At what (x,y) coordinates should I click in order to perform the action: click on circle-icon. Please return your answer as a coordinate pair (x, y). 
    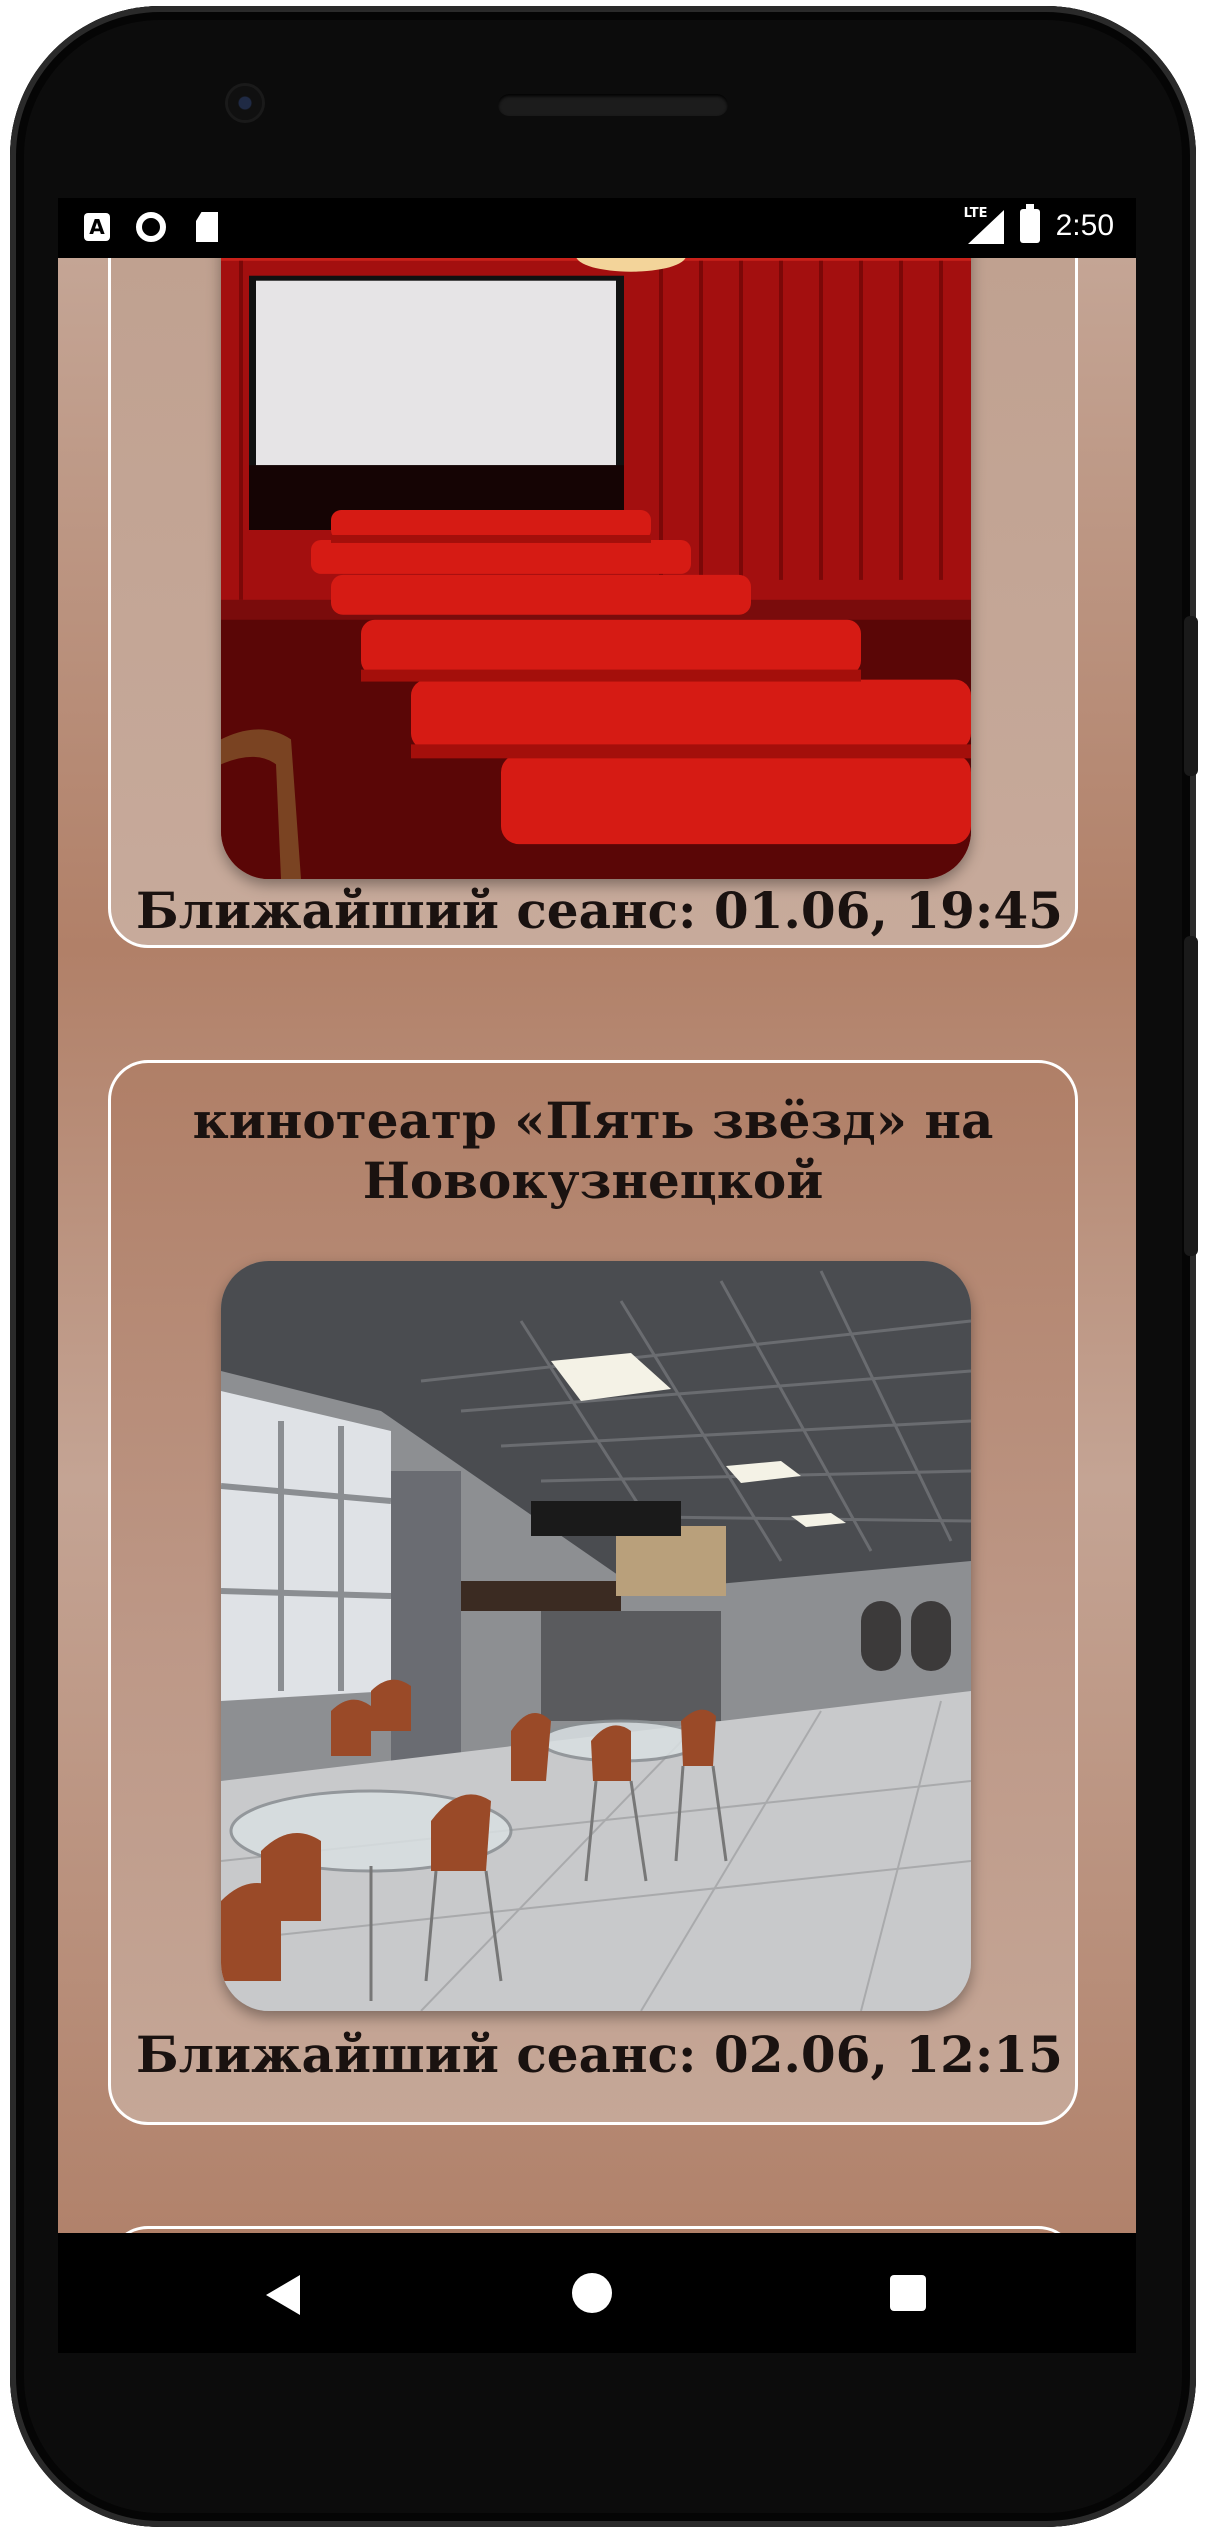
    Looking at the image, I should click on (151, 227).